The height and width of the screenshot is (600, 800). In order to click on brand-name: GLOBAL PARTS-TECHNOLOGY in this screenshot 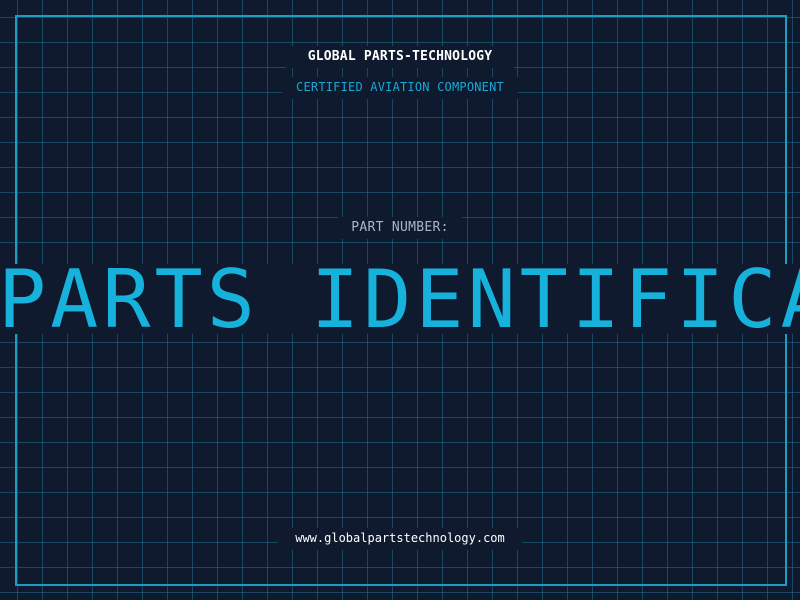, I will do `click(400, 56)`.